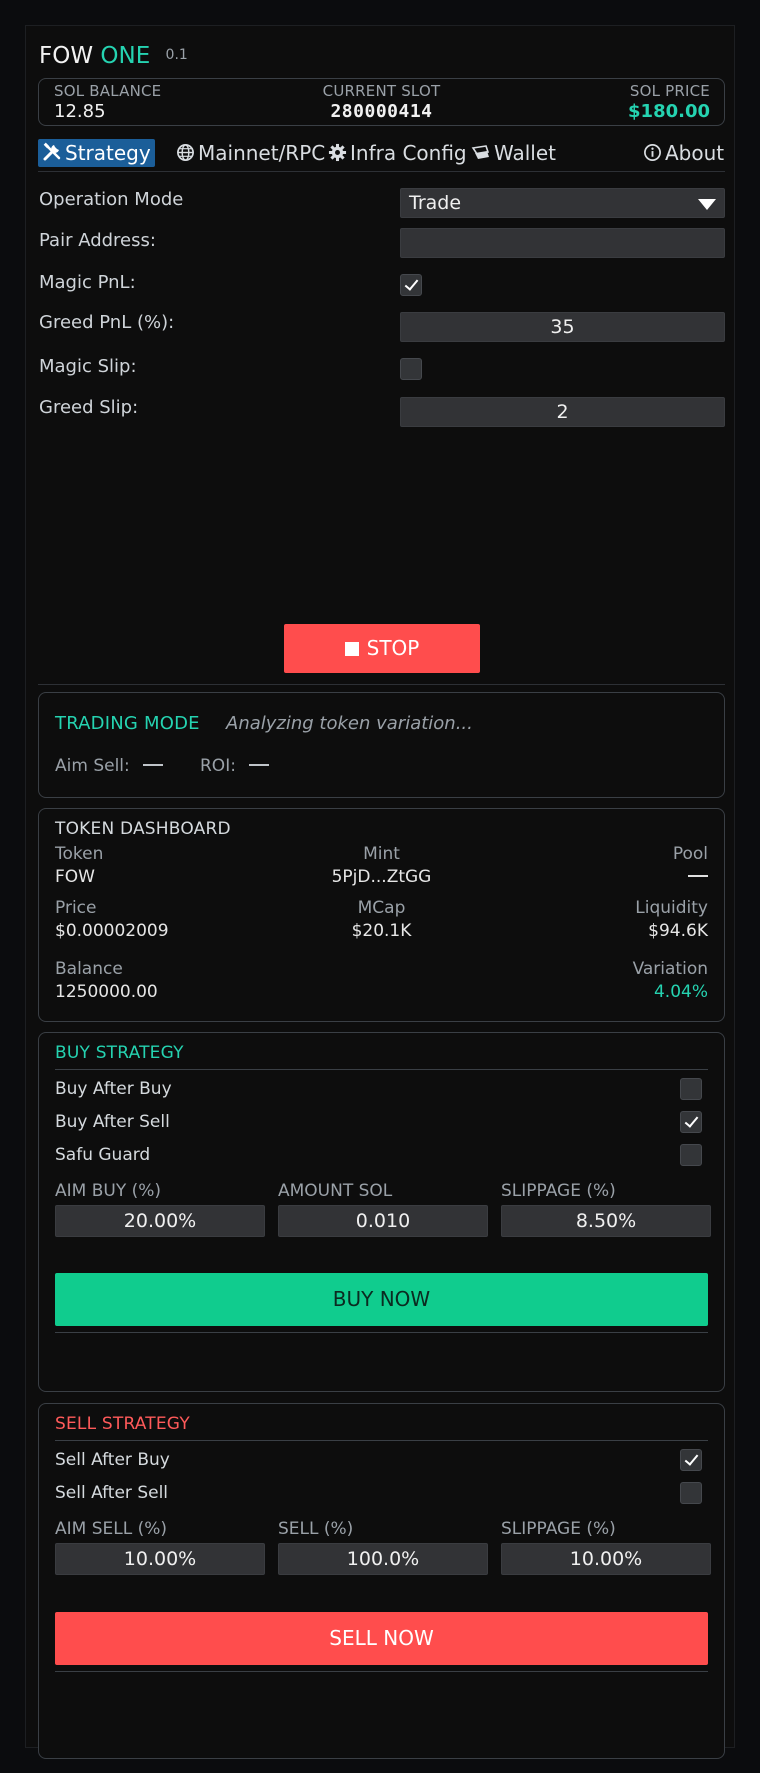 This screenshot has height=1773, width=760. Describe the element at coordinates (691, 1122) in the screenshot. I see `buy-after-sell-checkbox` at that location.